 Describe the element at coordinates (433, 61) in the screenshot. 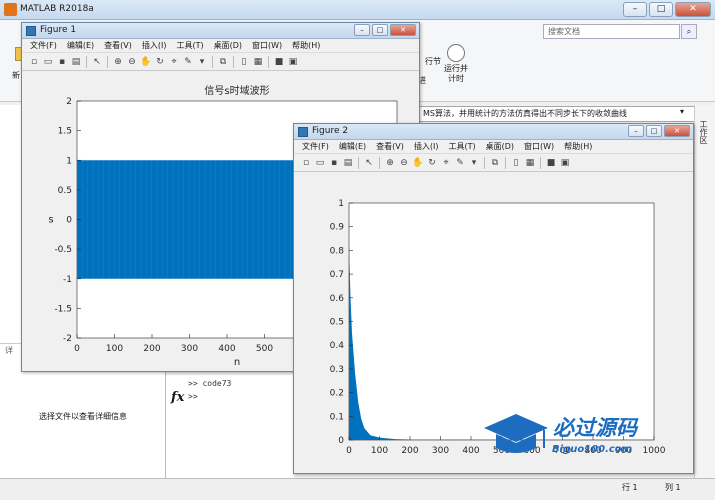

I see `run-section-label: 行节` at that location.